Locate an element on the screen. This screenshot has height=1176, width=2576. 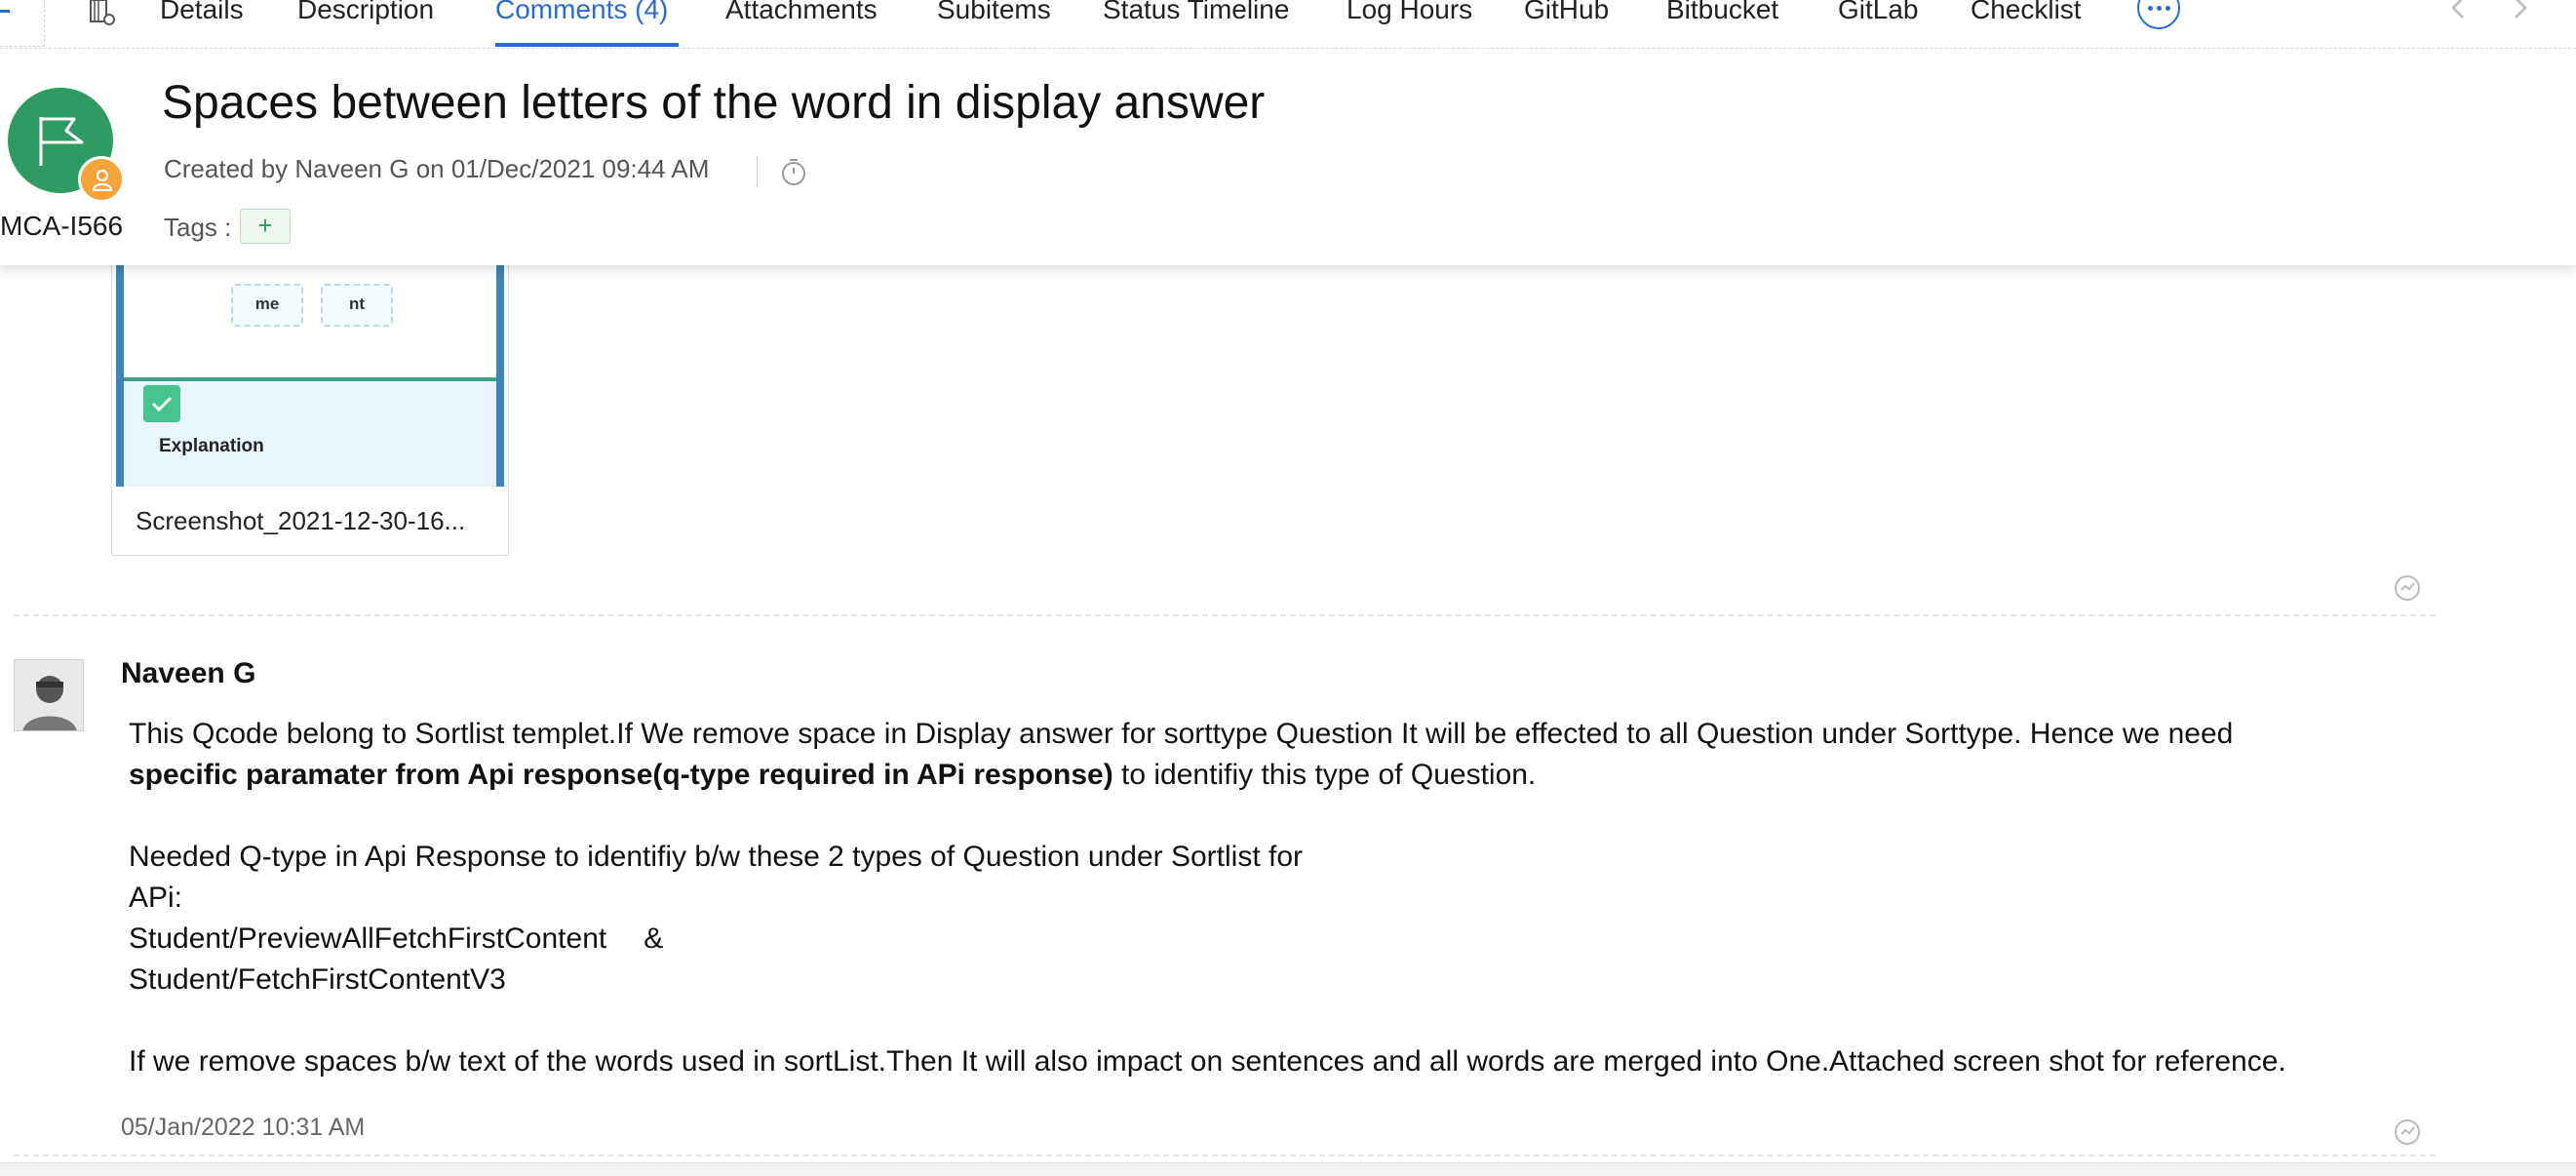
board-settings-icon is located at coordinates (103, 13).